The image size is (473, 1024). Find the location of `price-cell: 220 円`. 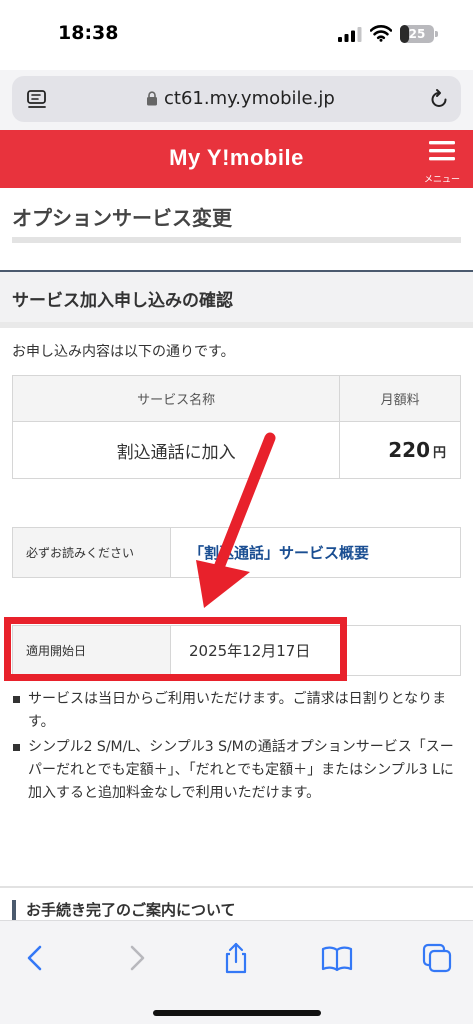

price-cell: 220 円 is located at coordinates (400, 450).